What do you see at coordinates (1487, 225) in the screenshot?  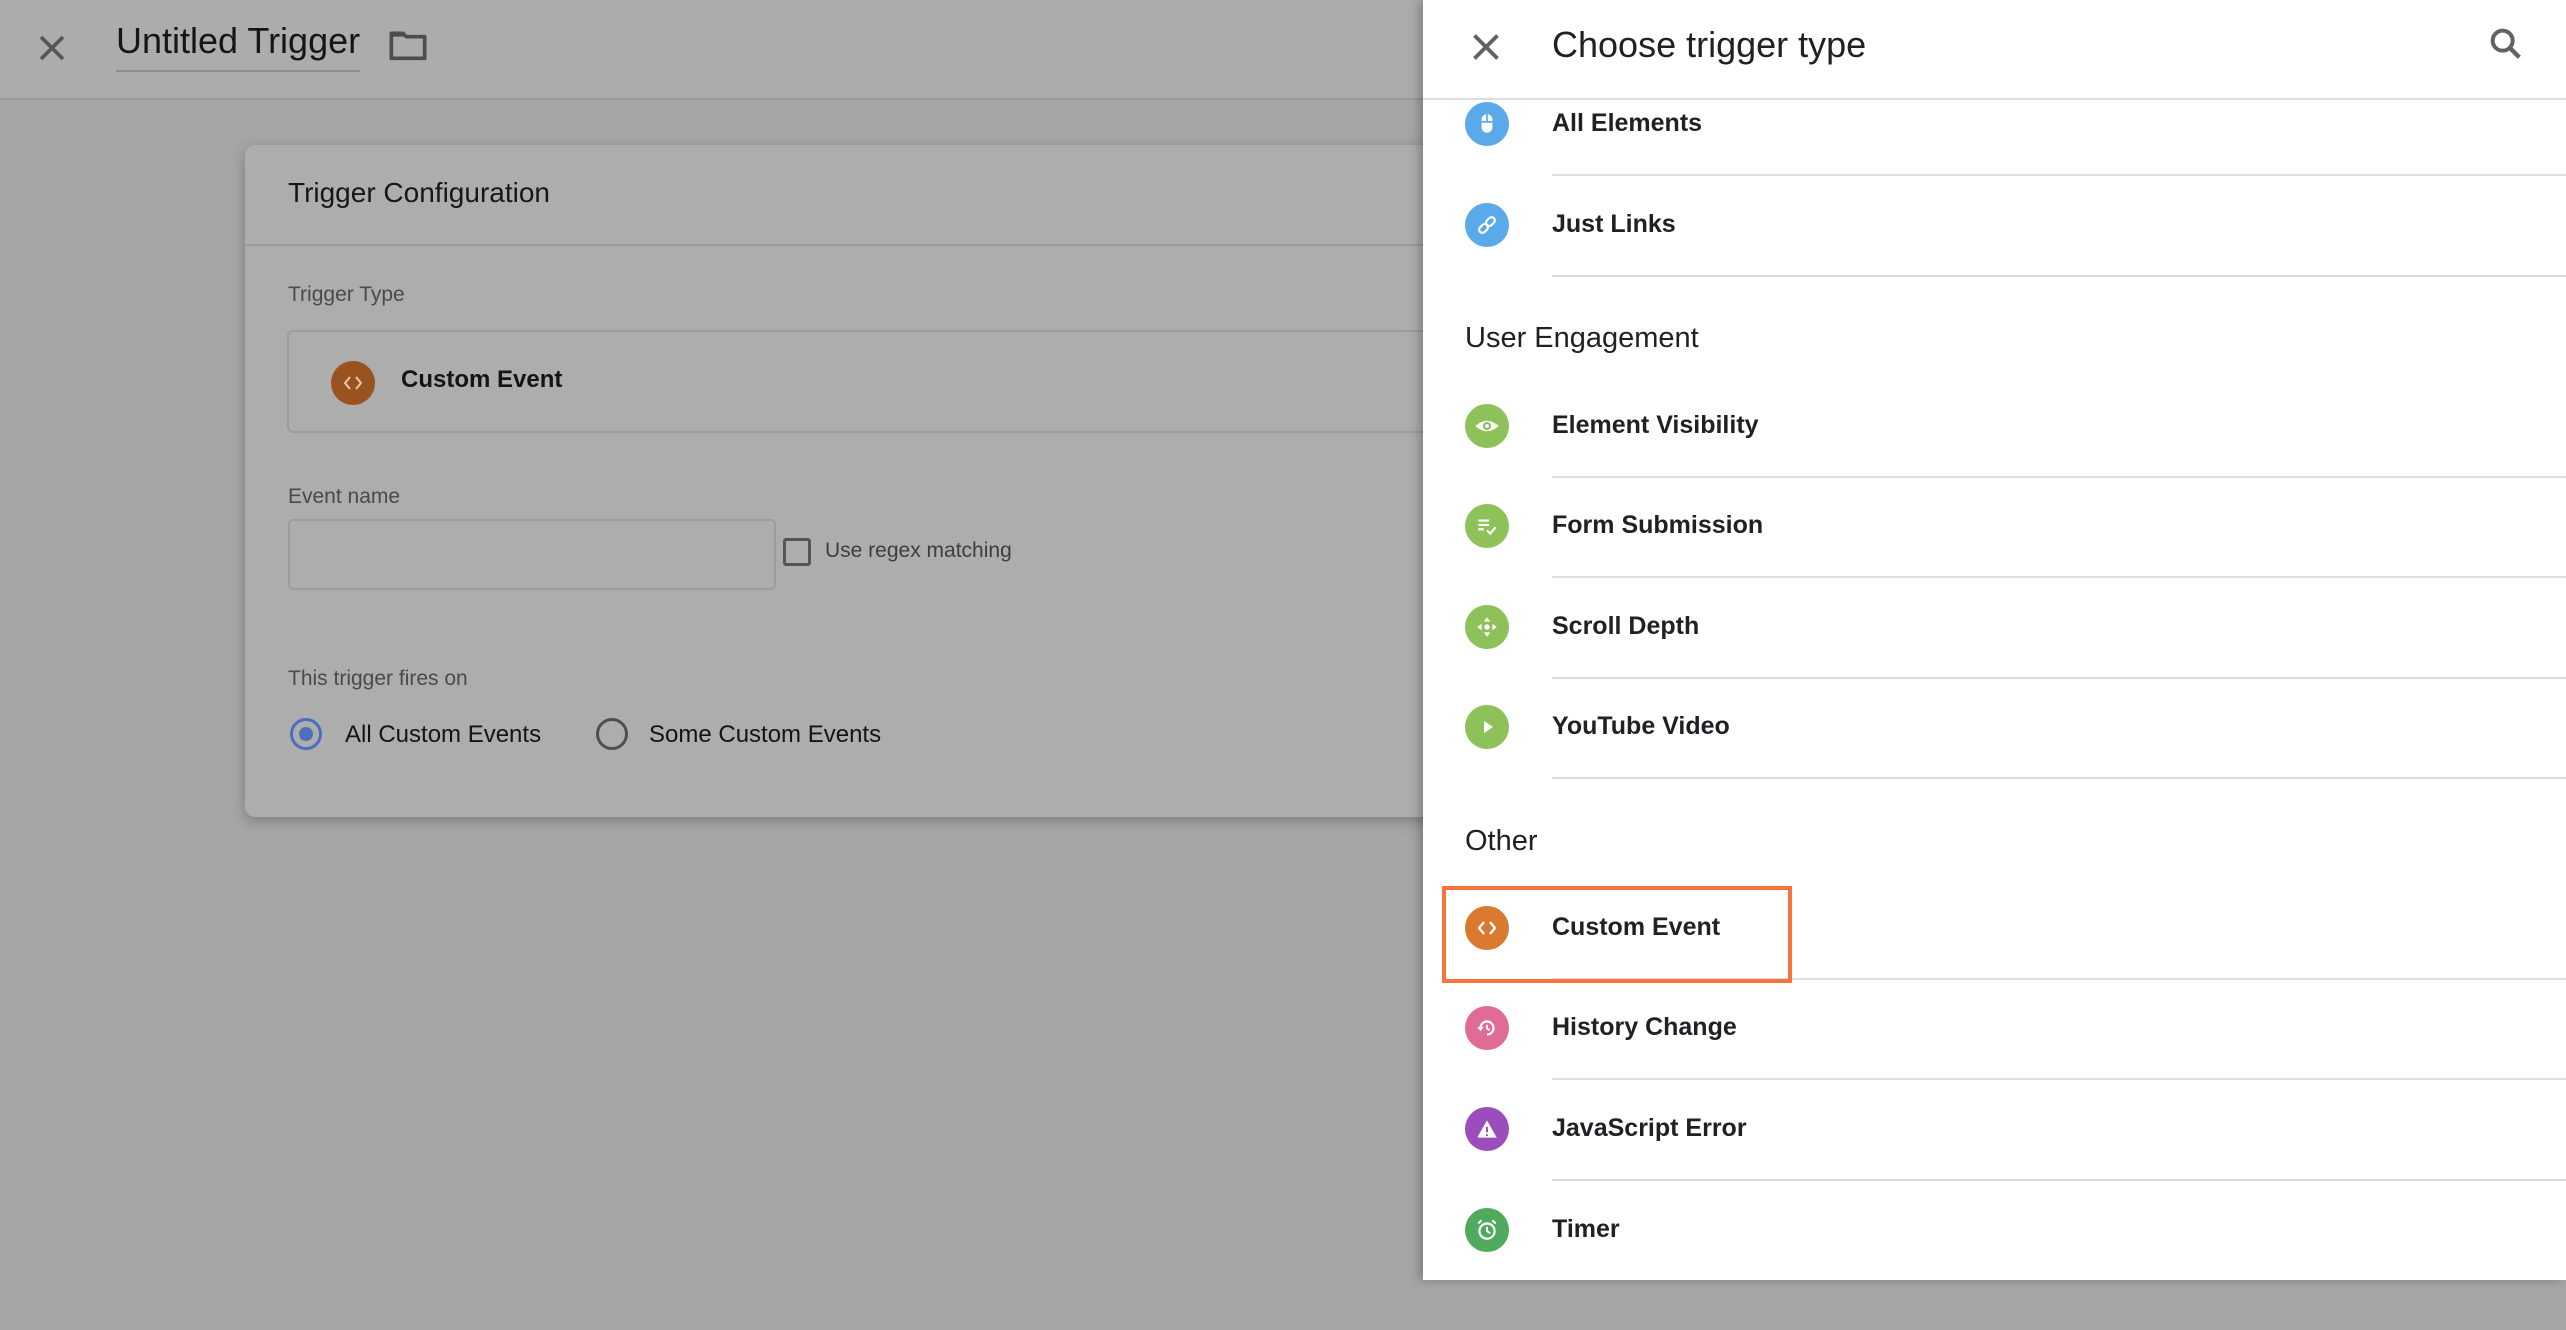 I see `link-icon` at bounding box center [1487, 225].